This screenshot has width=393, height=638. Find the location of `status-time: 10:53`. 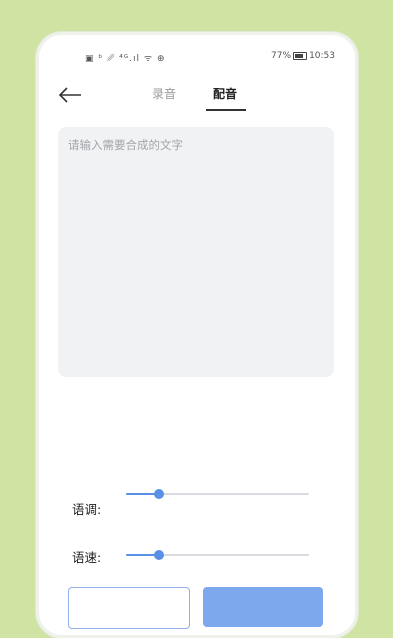

status-time: 10:53 is located at coordinates (322, 56).